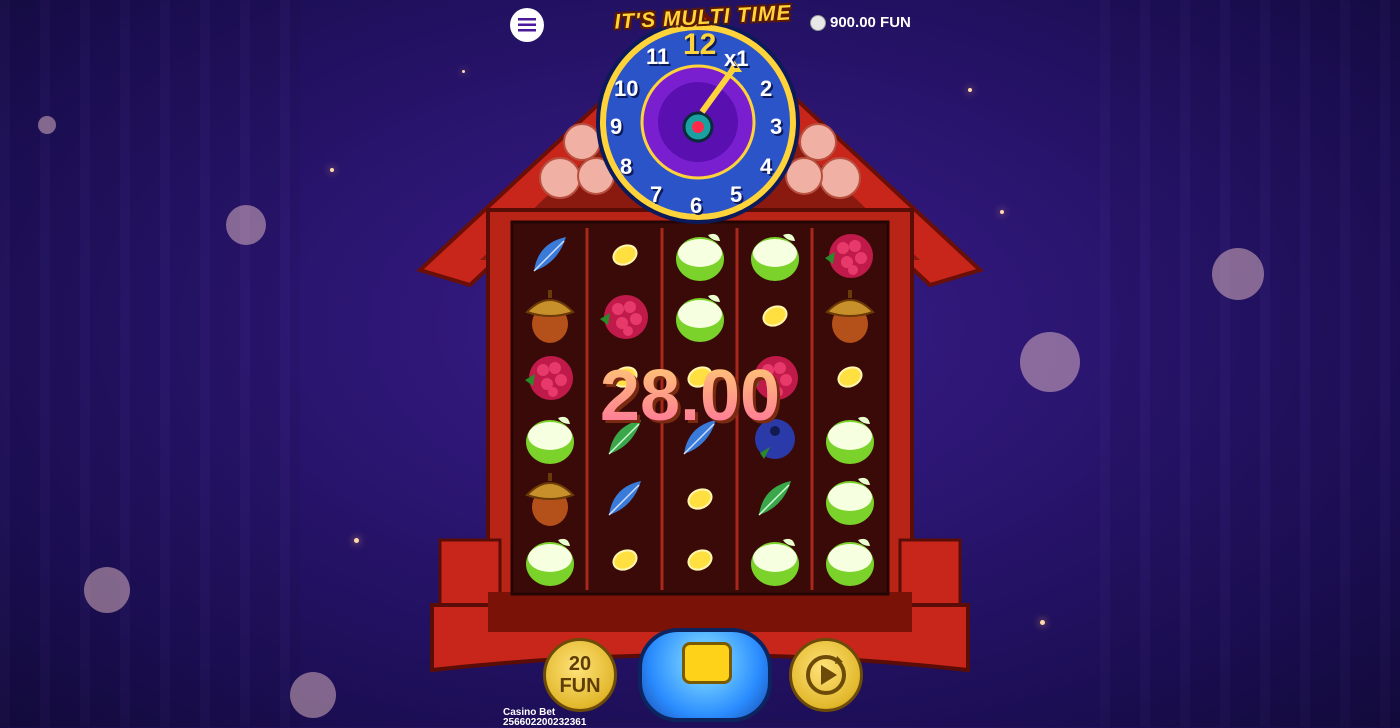 Image resolution: width=1400 pixels, height=728 pixels. What do you see at coordinates (707, 663) in the screenshot?
I see `spin-icon` at bounding box center [707, 663].